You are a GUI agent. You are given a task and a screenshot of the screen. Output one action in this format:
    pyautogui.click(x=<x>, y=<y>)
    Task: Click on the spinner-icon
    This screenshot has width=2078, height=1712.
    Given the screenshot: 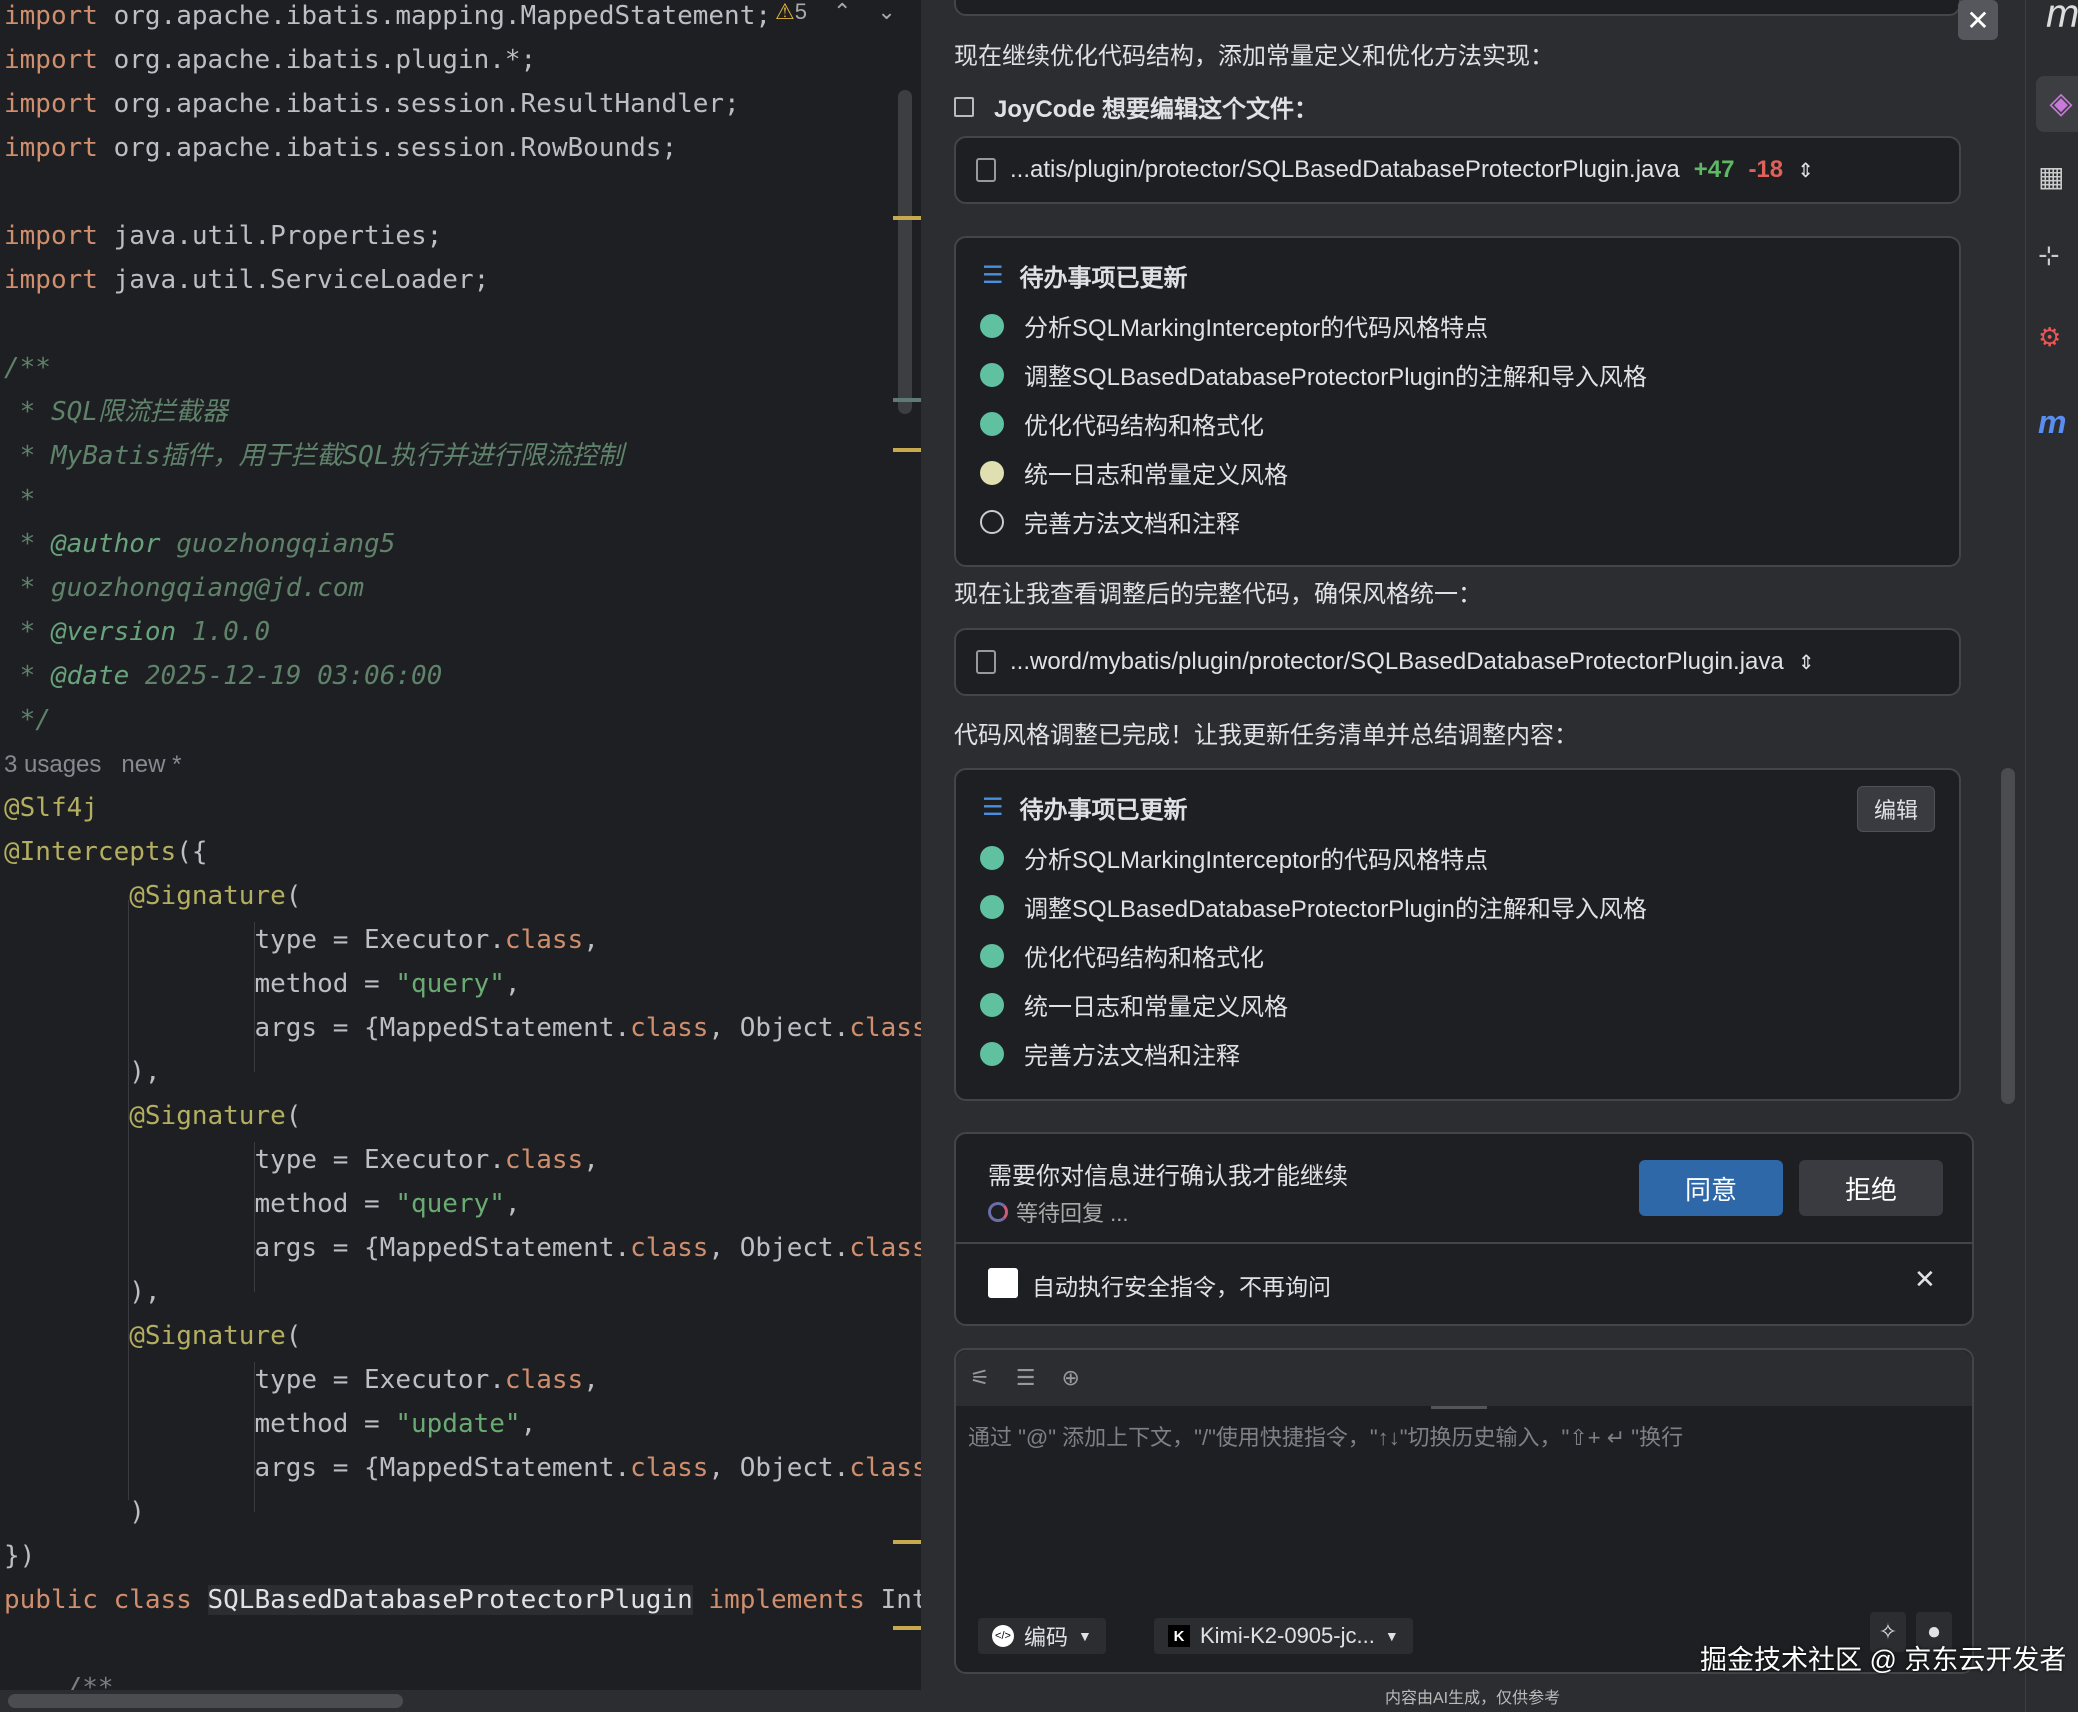 What is the action you would take?
    pyautogui.click(x=998, y=1212)
    